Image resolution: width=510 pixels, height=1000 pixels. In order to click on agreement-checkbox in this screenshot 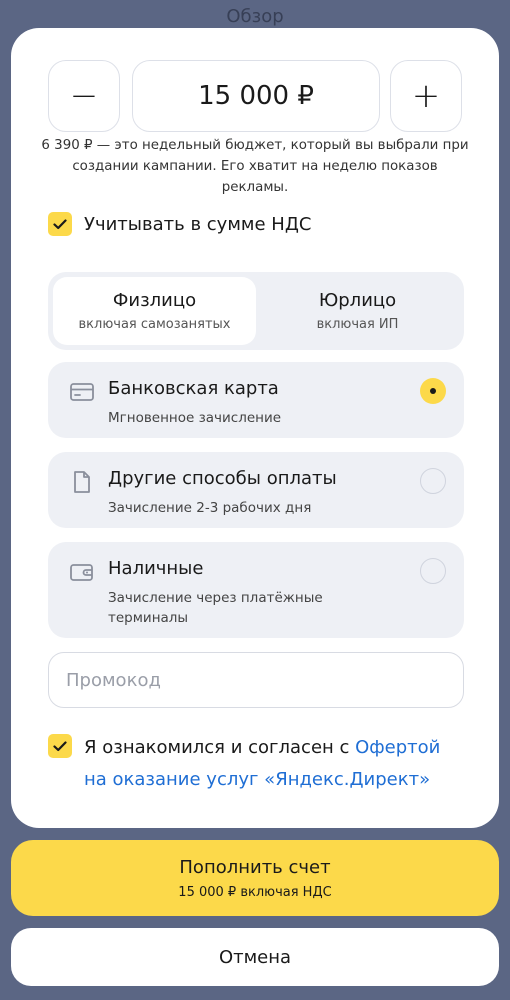, I will do `click(60, 746)`.